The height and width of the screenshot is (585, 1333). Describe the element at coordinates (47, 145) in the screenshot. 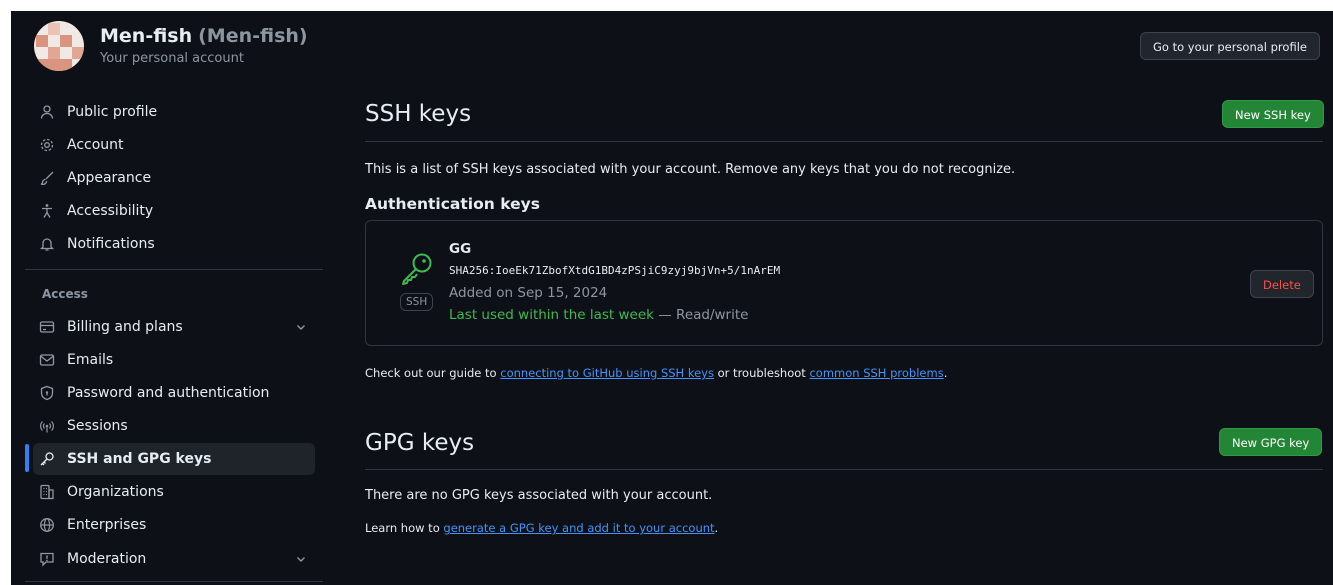

I see `gear-icon` at that location.